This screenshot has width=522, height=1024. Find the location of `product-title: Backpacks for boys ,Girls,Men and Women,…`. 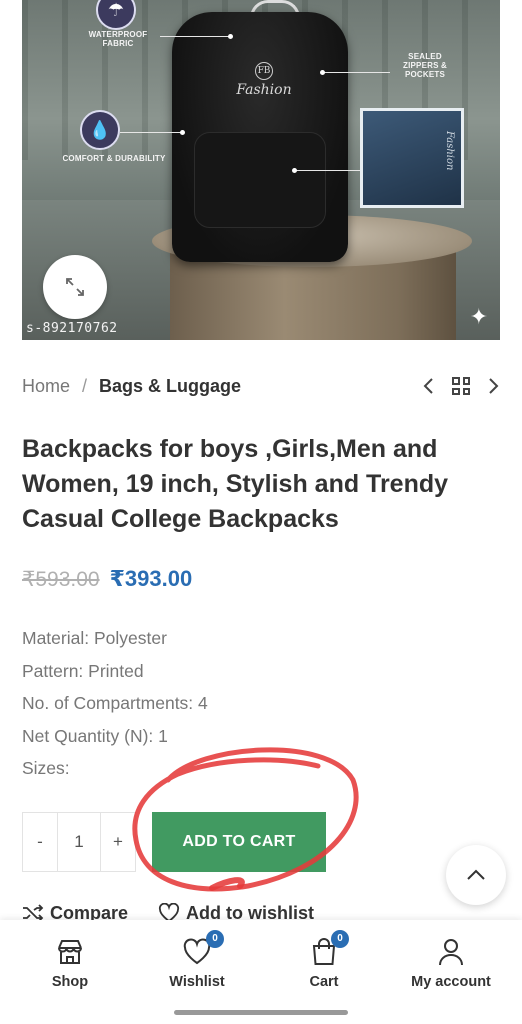

product-title: Backpacks for boys ,Girls,Men and Women,… is located at coordinates (235, 484).